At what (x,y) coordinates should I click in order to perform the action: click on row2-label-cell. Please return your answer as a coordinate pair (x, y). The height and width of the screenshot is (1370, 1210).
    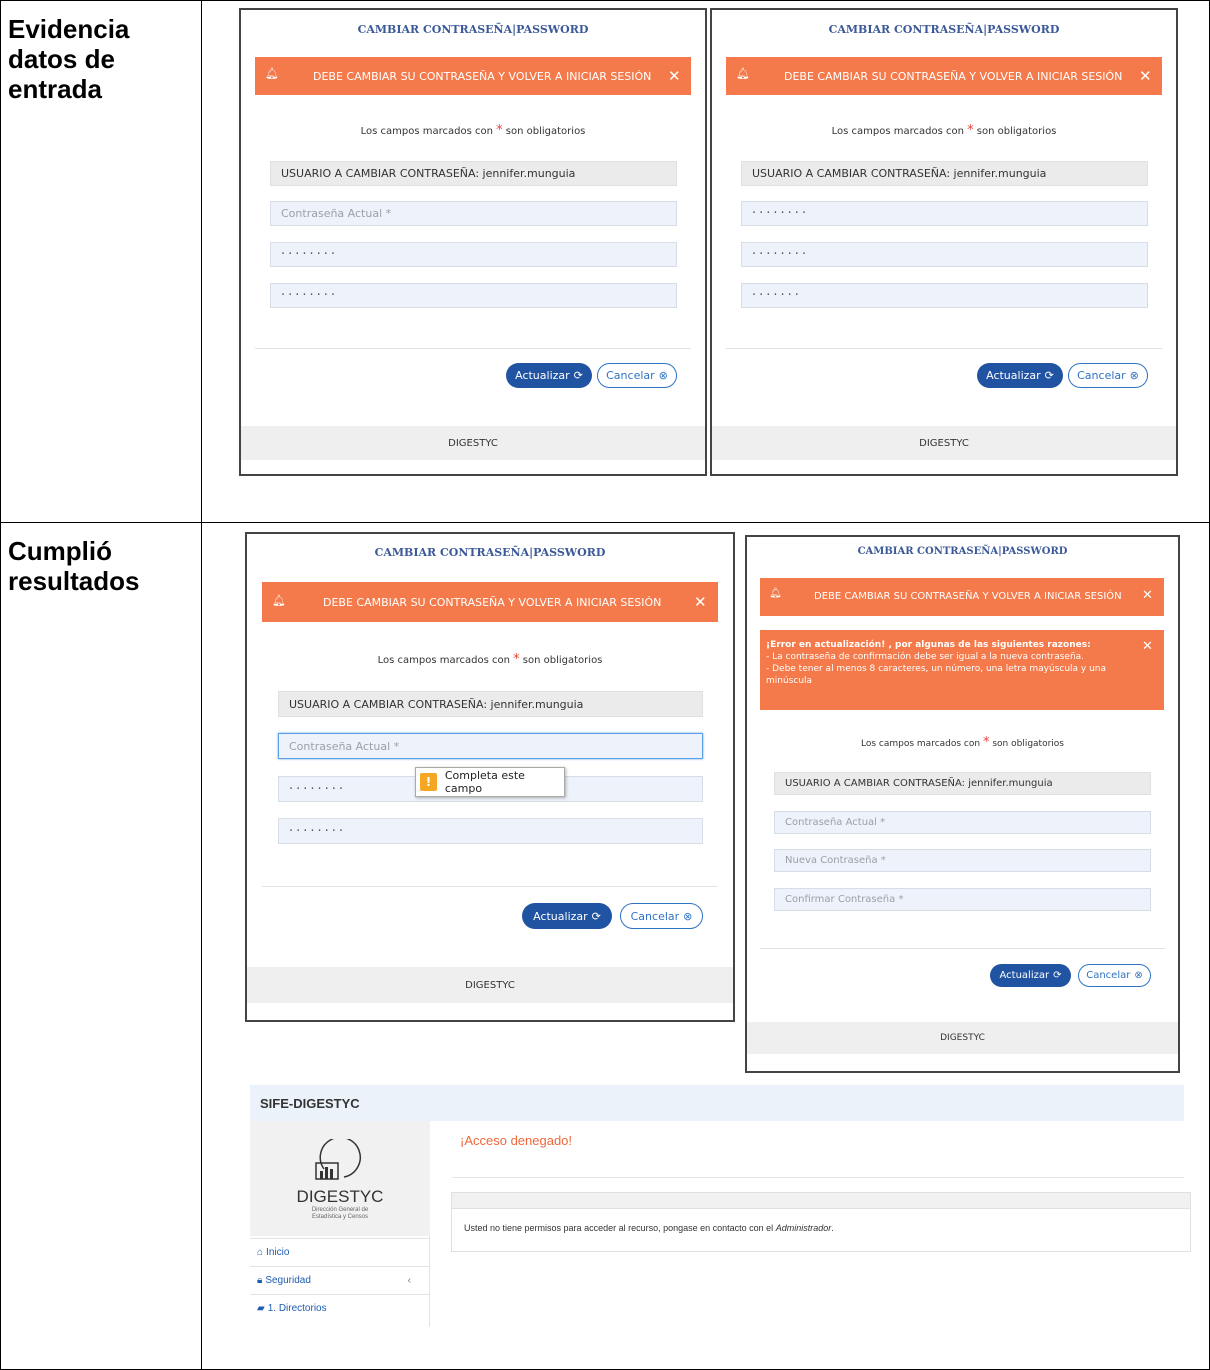
    Looking at the image, I should click on (101, 946).